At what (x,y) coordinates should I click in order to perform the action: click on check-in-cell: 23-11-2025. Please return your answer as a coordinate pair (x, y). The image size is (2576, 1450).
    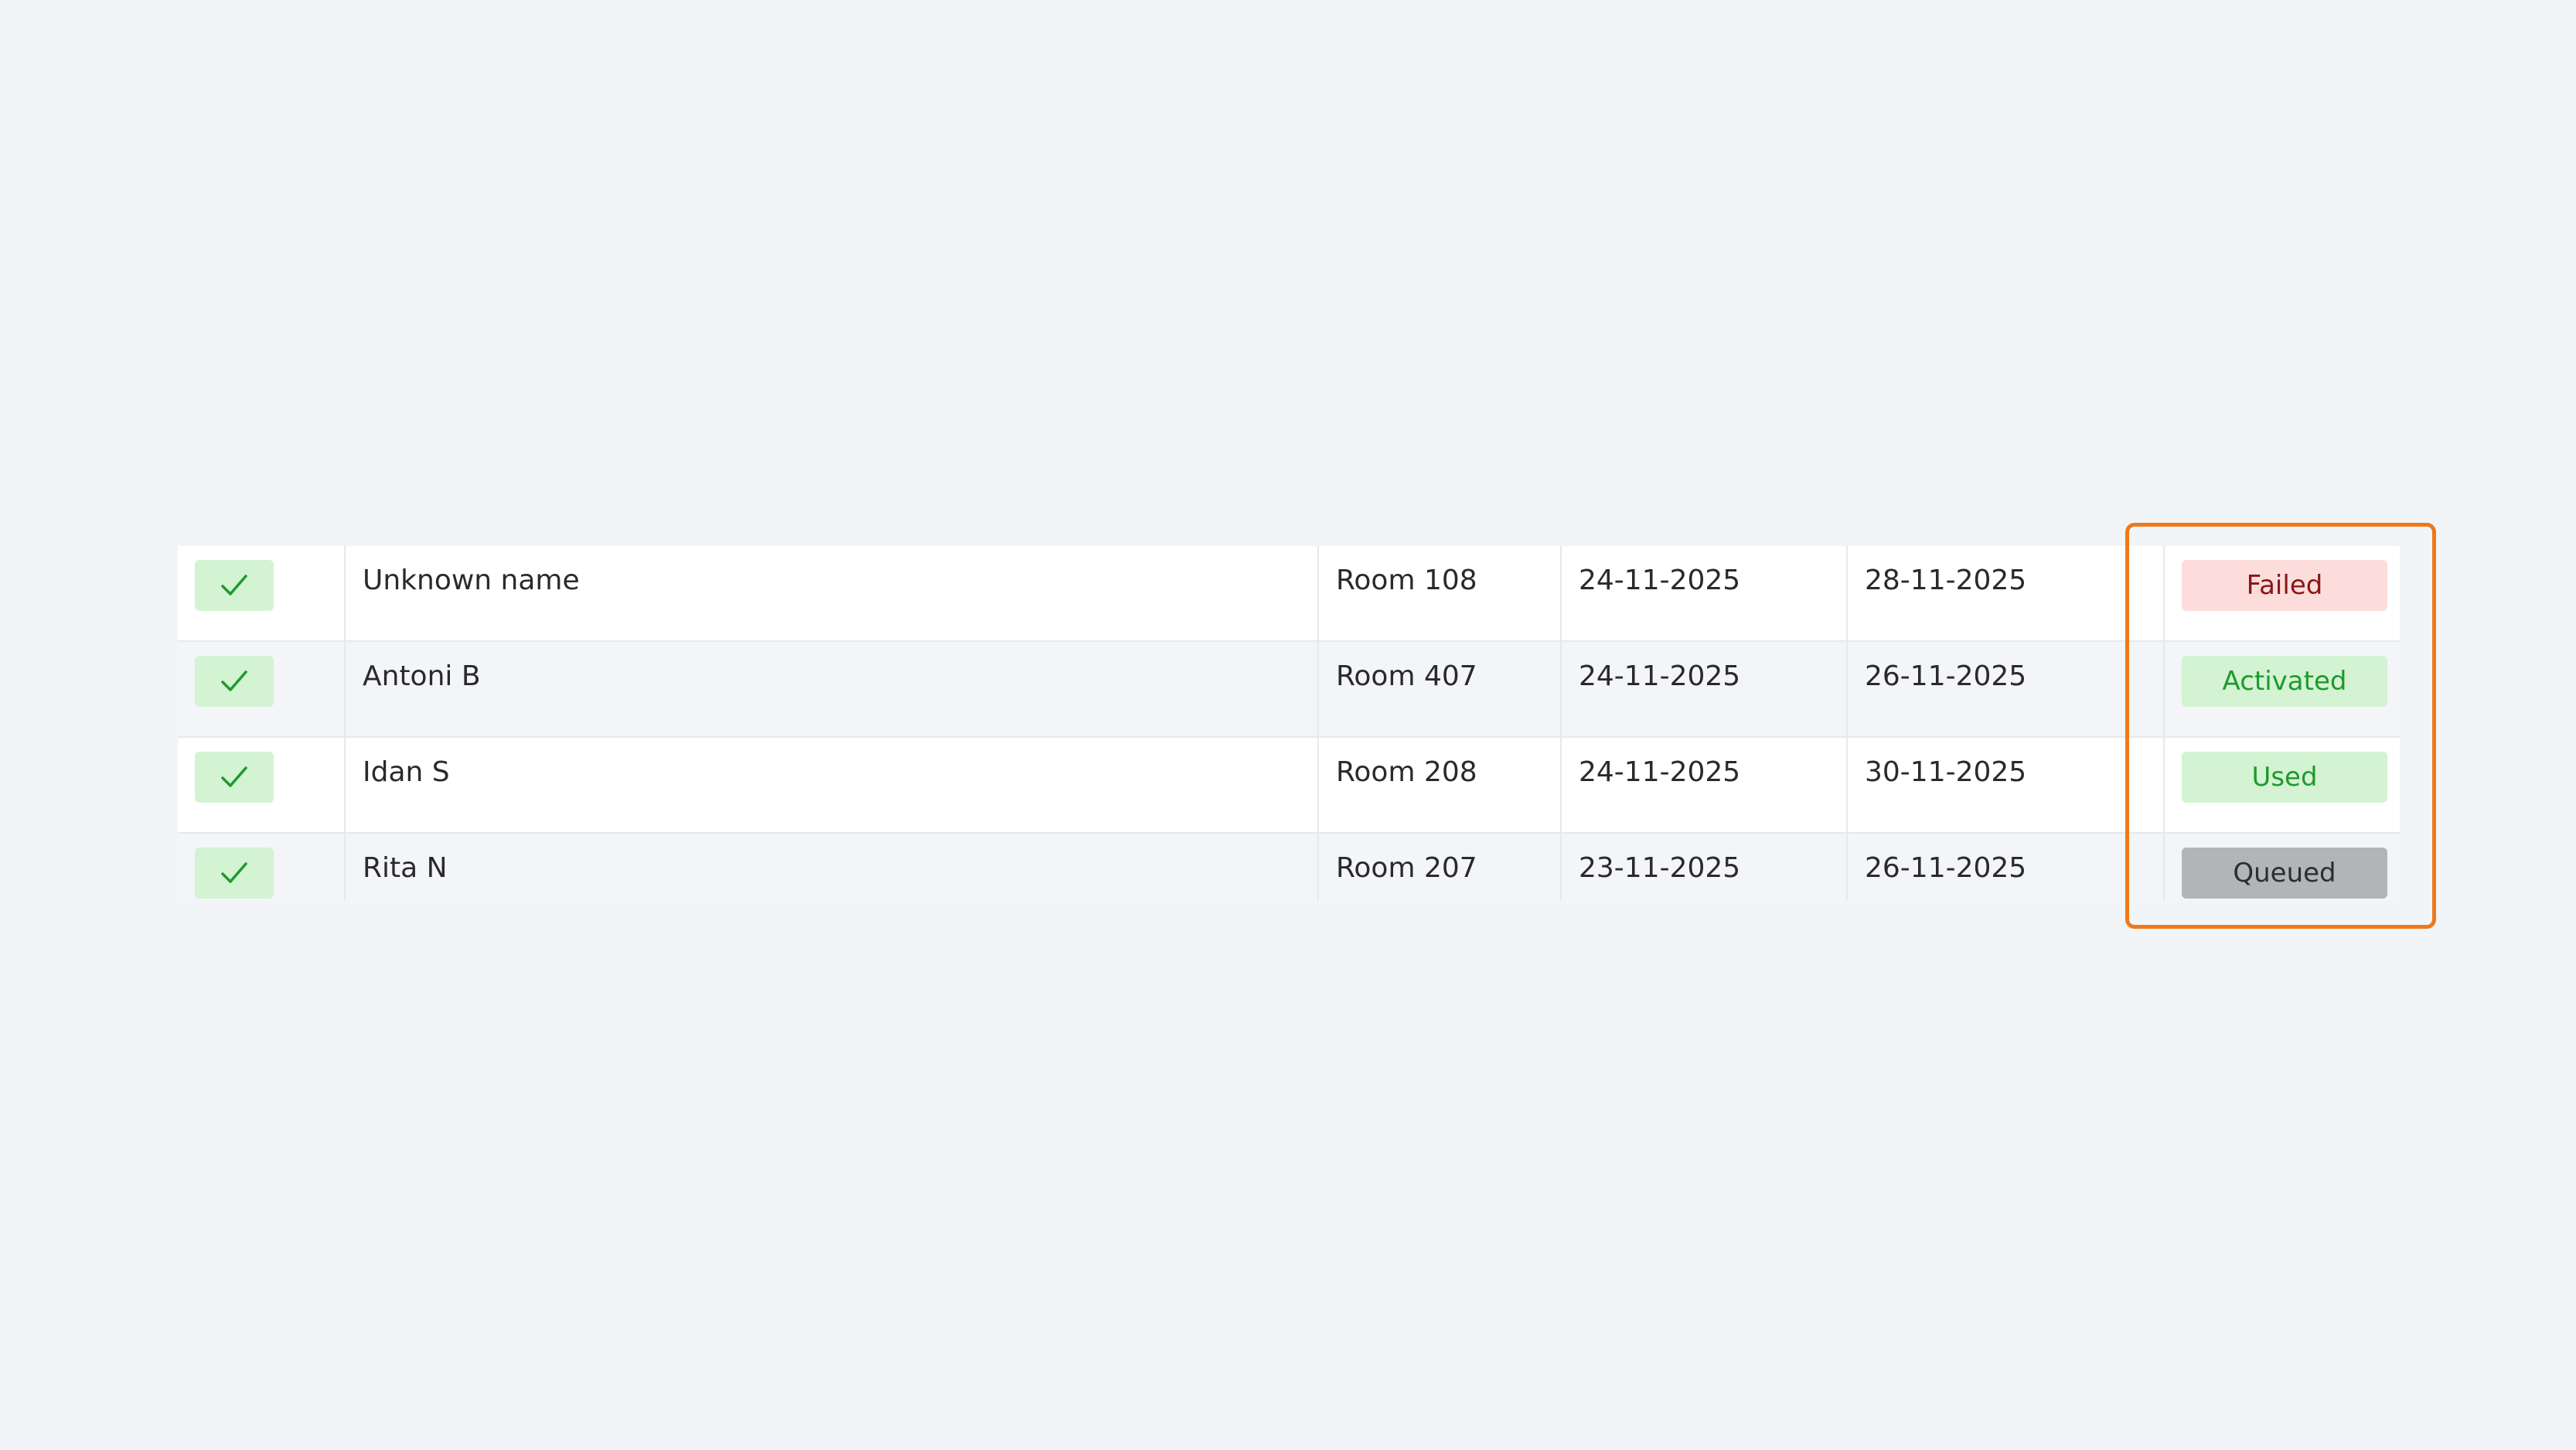
    Looking at the image, I should click on (1705, 867).